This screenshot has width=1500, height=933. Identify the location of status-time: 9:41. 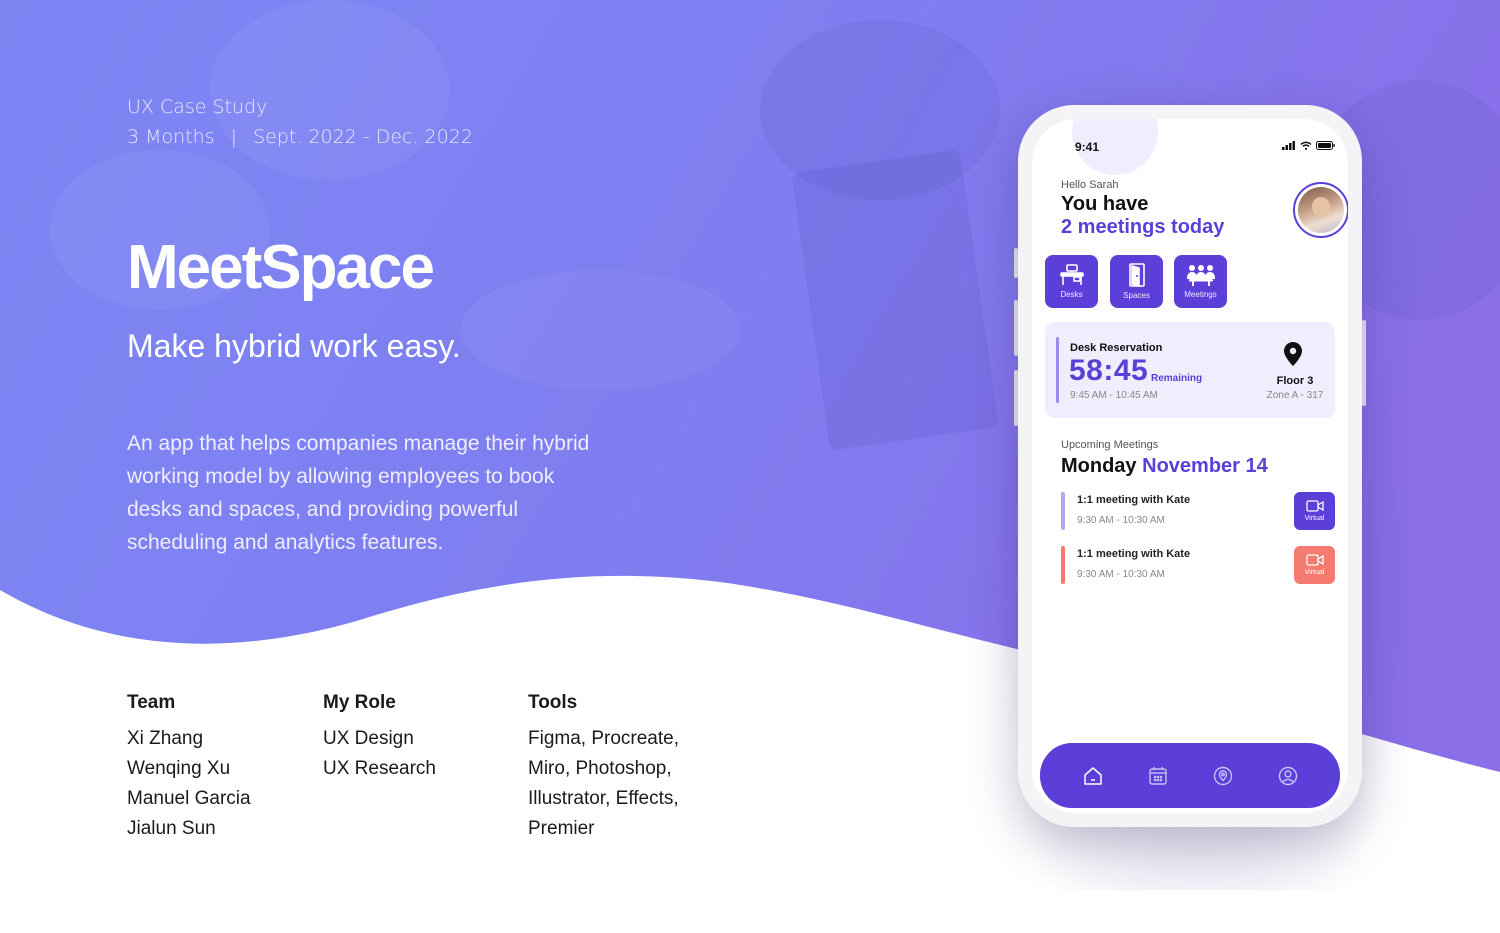
(1087, 147).